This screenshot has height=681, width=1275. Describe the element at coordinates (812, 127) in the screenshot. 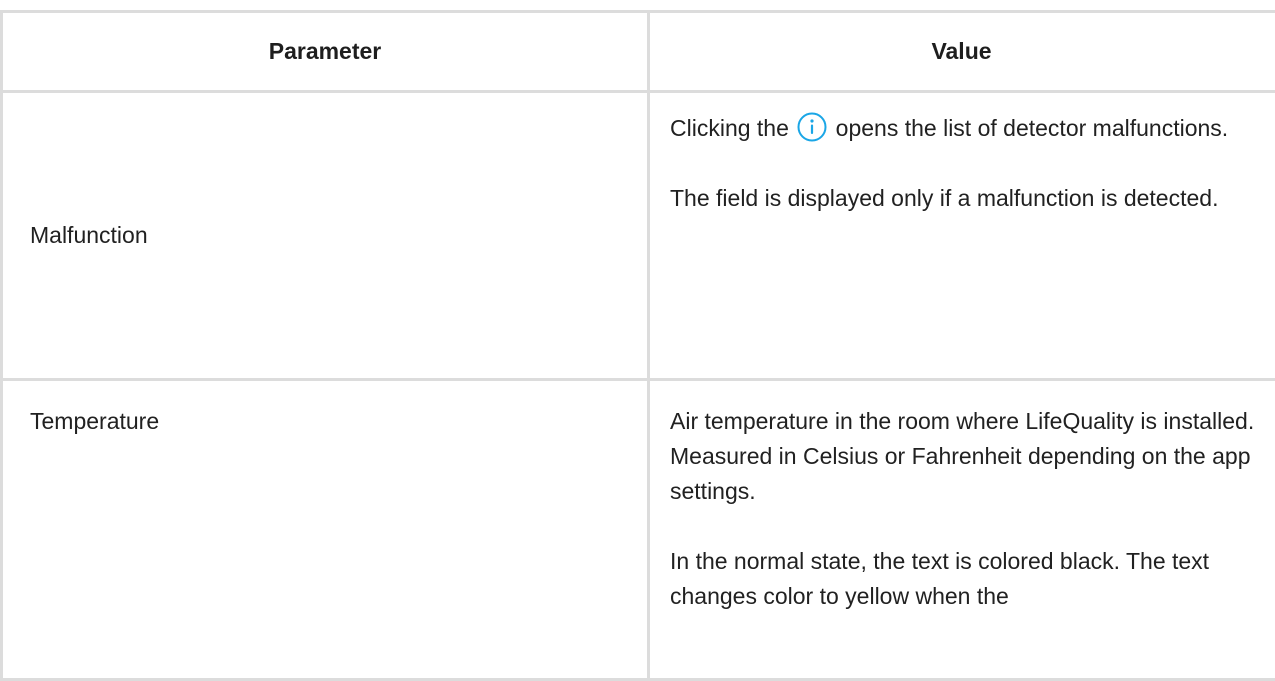

I see `info-icon` at that location.